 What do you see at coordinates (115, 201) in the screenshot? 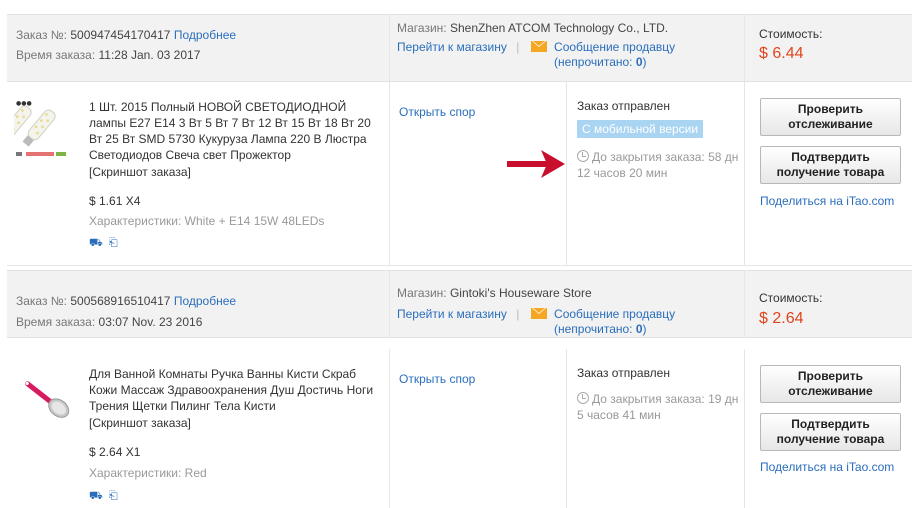
I see `product-price-qty: $ 1.61 X4` at bounding box center [115, 201].